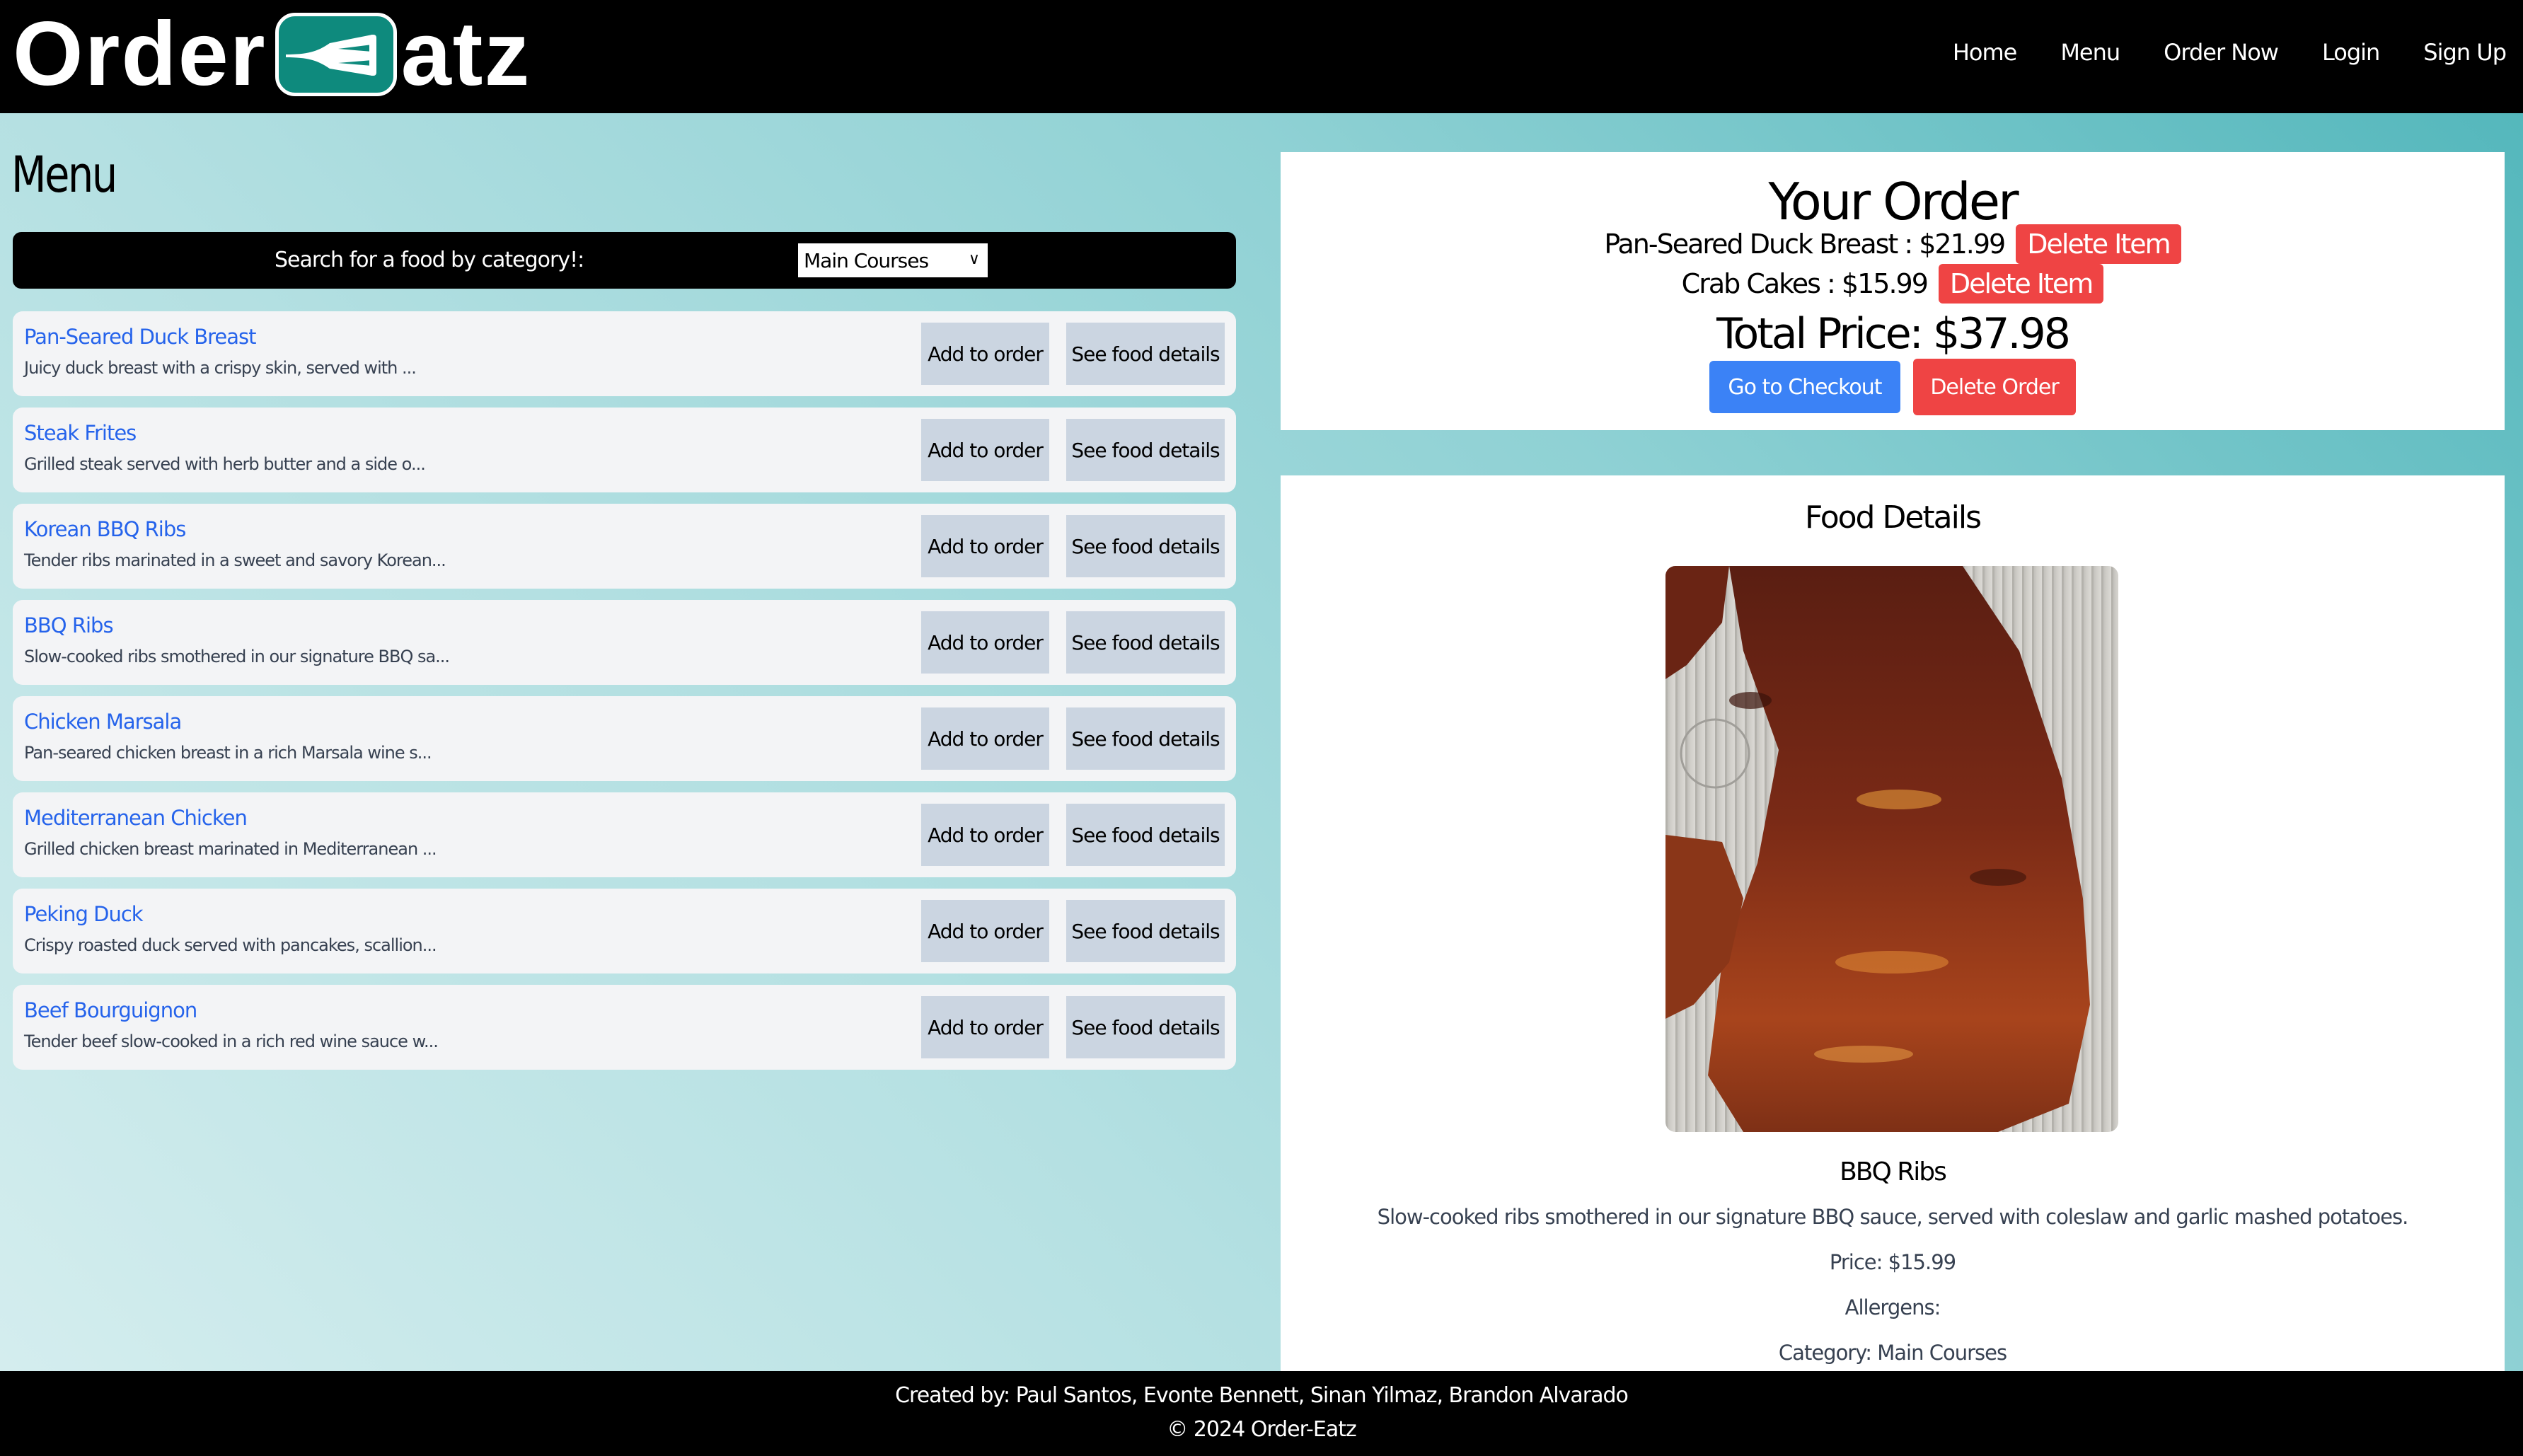  What do you see at coordinates (1985, 53) in the screenshot?
I see `nav-home: Home` at bounding box center [1985, 53].